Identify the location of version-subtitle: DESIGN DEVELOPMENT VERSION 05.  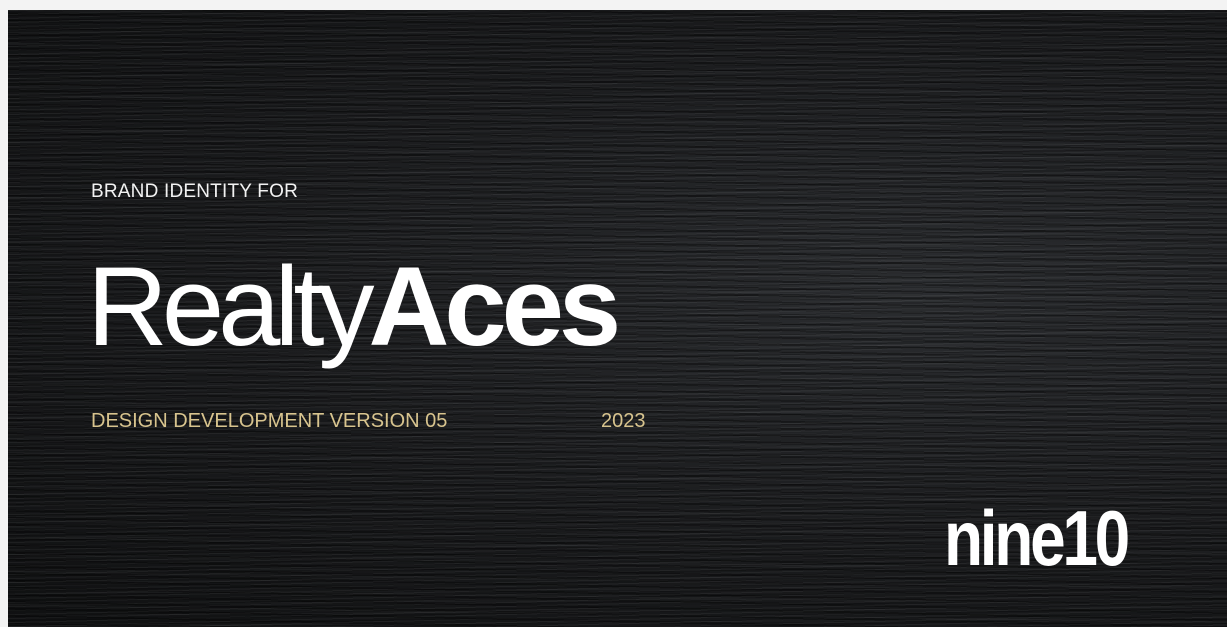
(269, 421).